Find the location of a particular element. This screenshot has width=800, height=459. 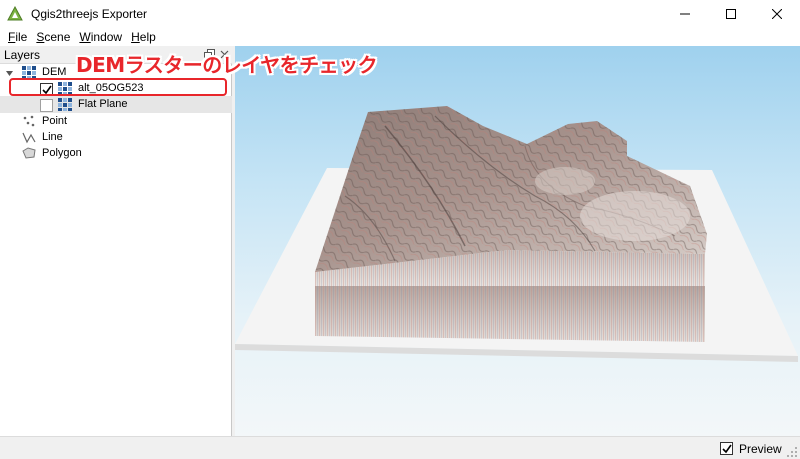

maximize-button is located at coordinates (731, 14).